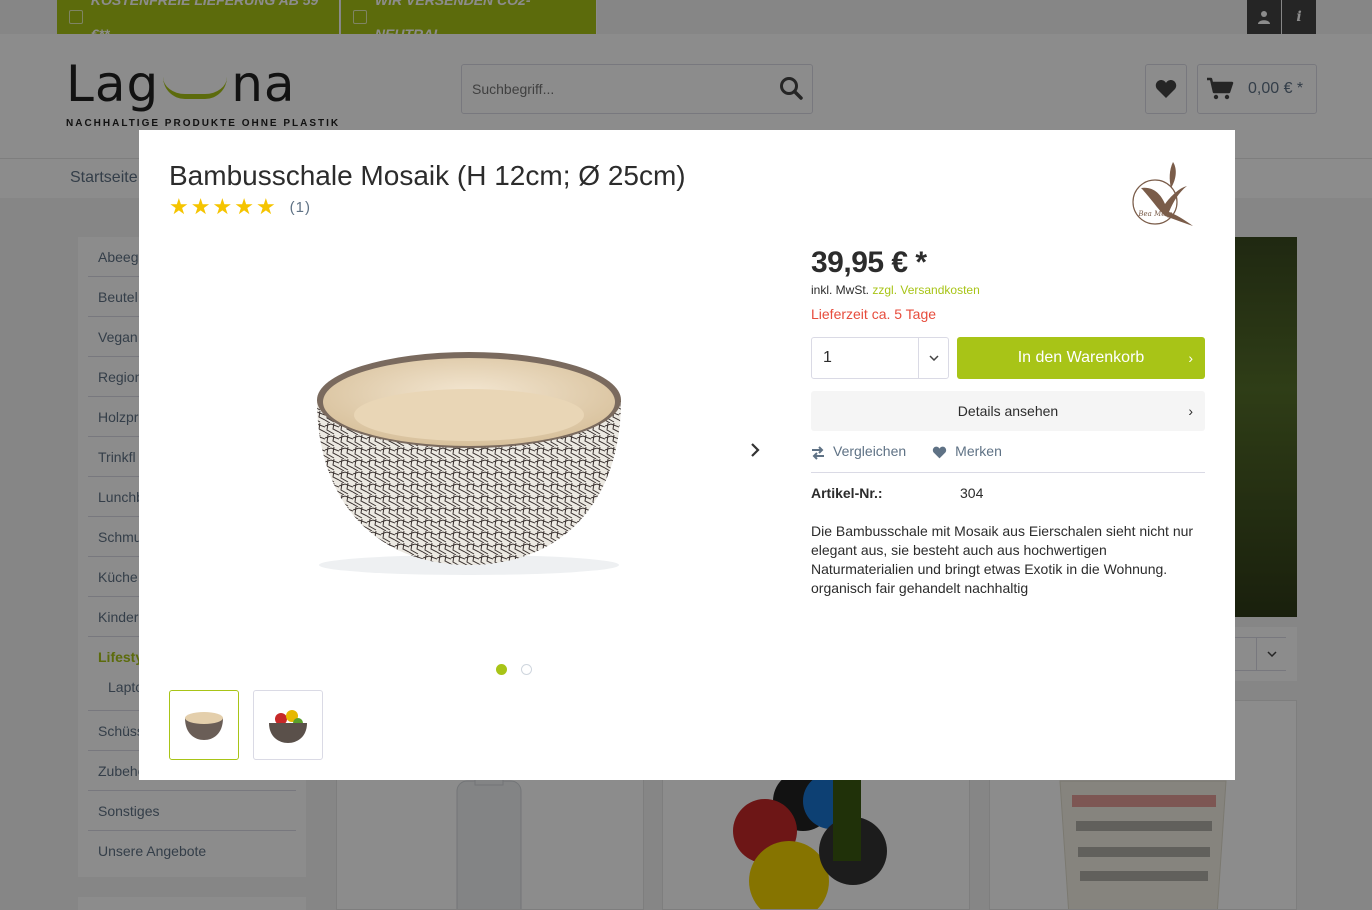 This screenshot has height=910, width=1372. I want to click on slider-dots, so click(514, 669).